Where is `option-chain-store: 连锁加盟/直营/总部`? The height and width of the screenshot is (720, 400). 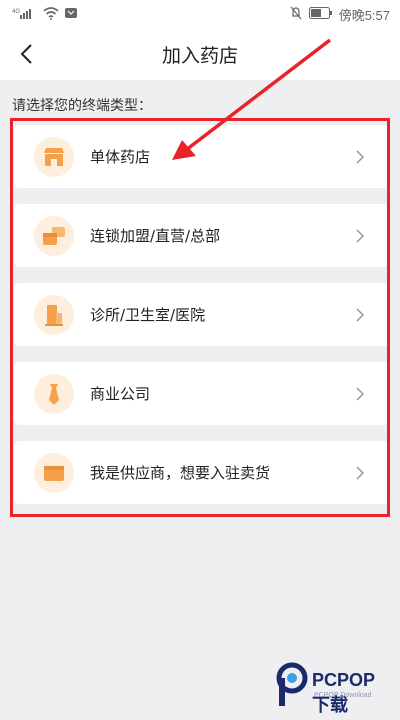
option-chain-store: 连锁加盟/直营/总部 is located at coordinates (201, 235).